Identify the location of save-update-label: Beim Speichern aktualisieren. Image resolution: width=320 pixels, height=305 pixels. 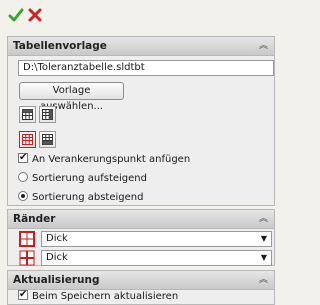
(105, 296).